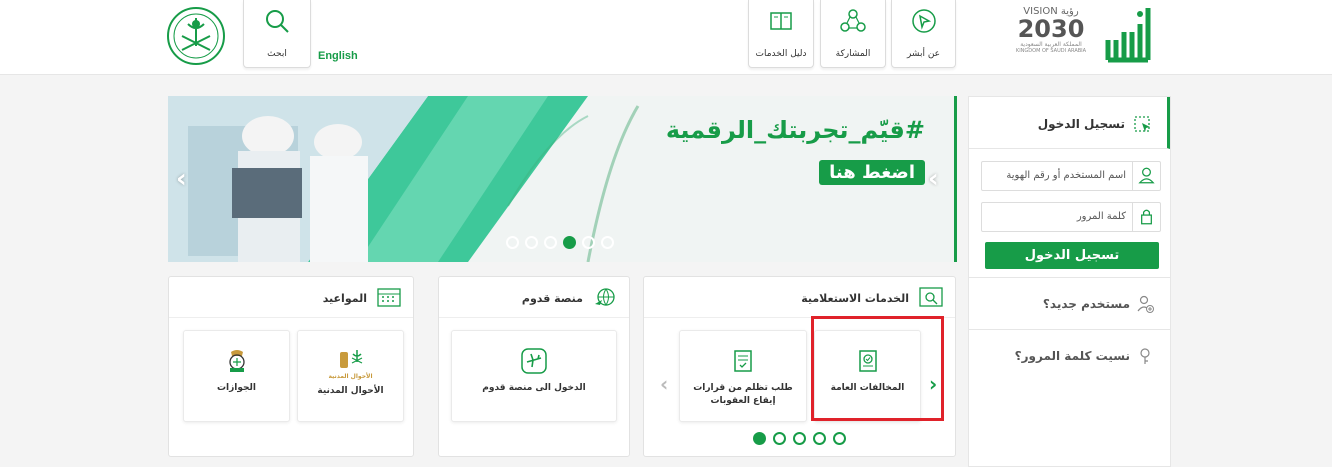  Describe the element at coordinates (277, 21) in the screenshot. I see `search-icon` at that location.